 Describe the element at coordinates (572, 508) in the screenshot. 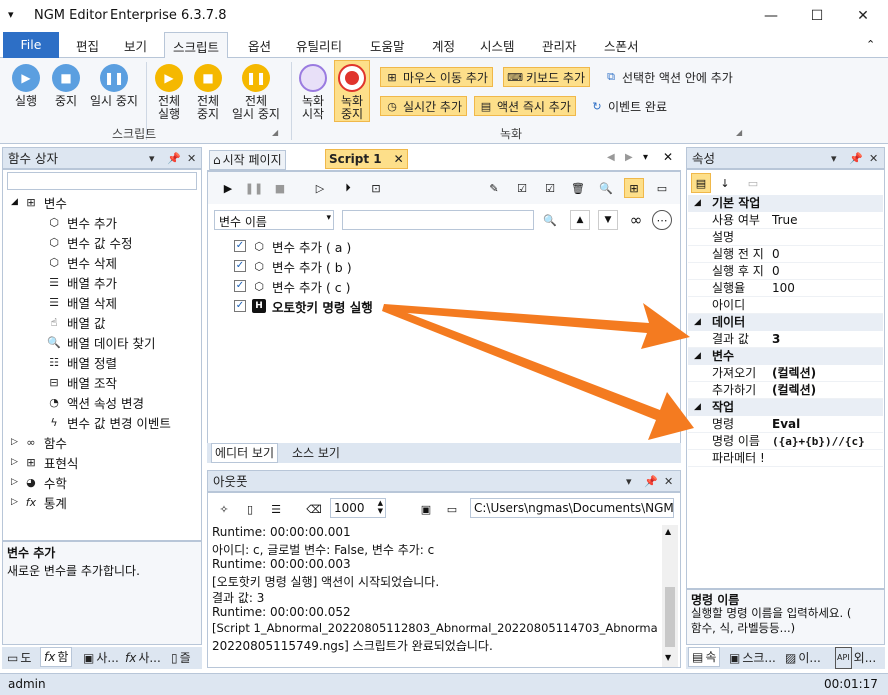

I see `log-path-input: C:\Users\ngmas\Documents\NGM6\` at that location.